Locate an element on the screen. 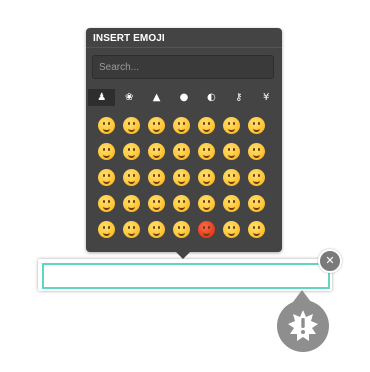 The image size is (370, 372). kissing-closed-eyes-icon is located at coordinates (206, 177).